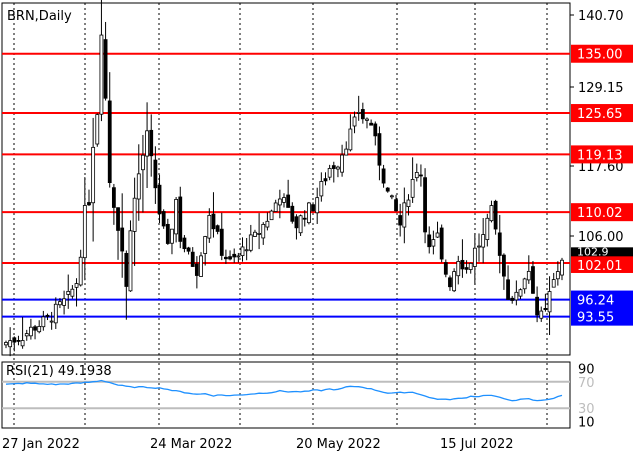 This screenshot has height=457, width=640. What do you see at coordinates (600, 114) in the screenshot?
I see `level-label: 125.65` at bounding box center [600, 114].